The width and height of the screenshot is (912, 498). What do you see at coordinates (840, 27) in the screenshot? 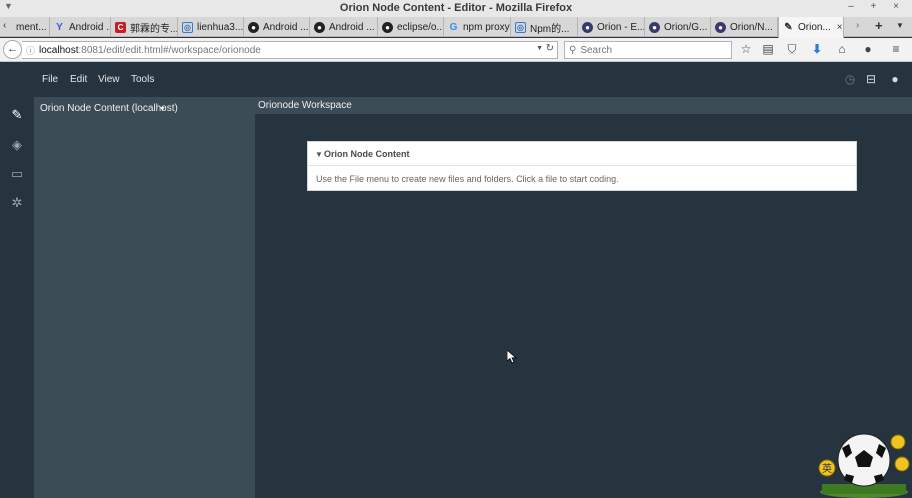
I see `tab-close-icon: ×` at bounding box center [840, 27].